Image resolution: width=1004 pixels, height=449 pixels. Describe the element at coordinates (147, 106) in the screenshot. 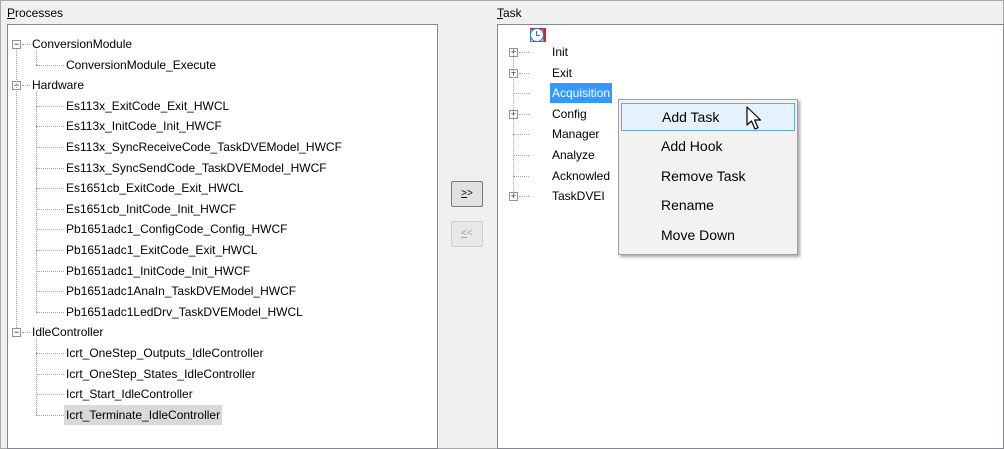

I see `process-item: Es113x_ExitCode_Exit_HWCL` at that location.